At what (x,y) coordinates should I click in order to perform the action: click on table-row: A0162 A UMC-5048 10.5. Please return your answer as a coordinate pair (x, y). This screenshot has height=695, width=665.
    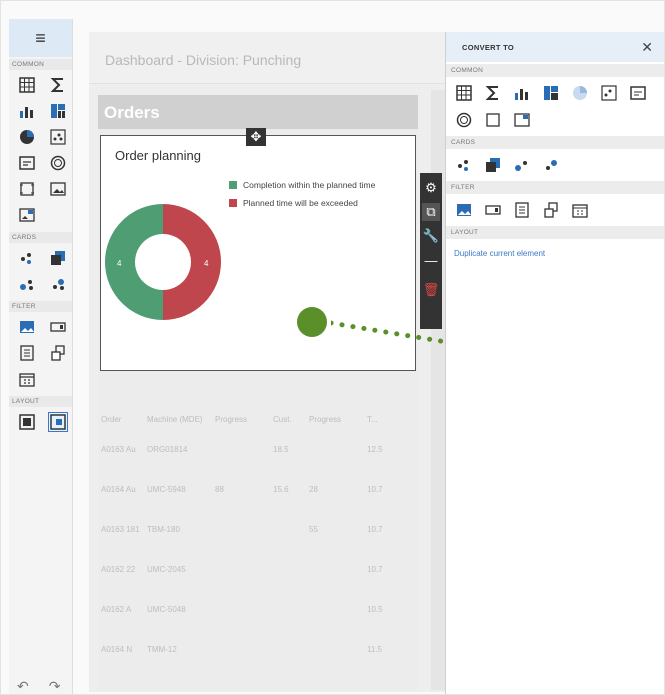
    Looking at the image, I should click on (256, 619).